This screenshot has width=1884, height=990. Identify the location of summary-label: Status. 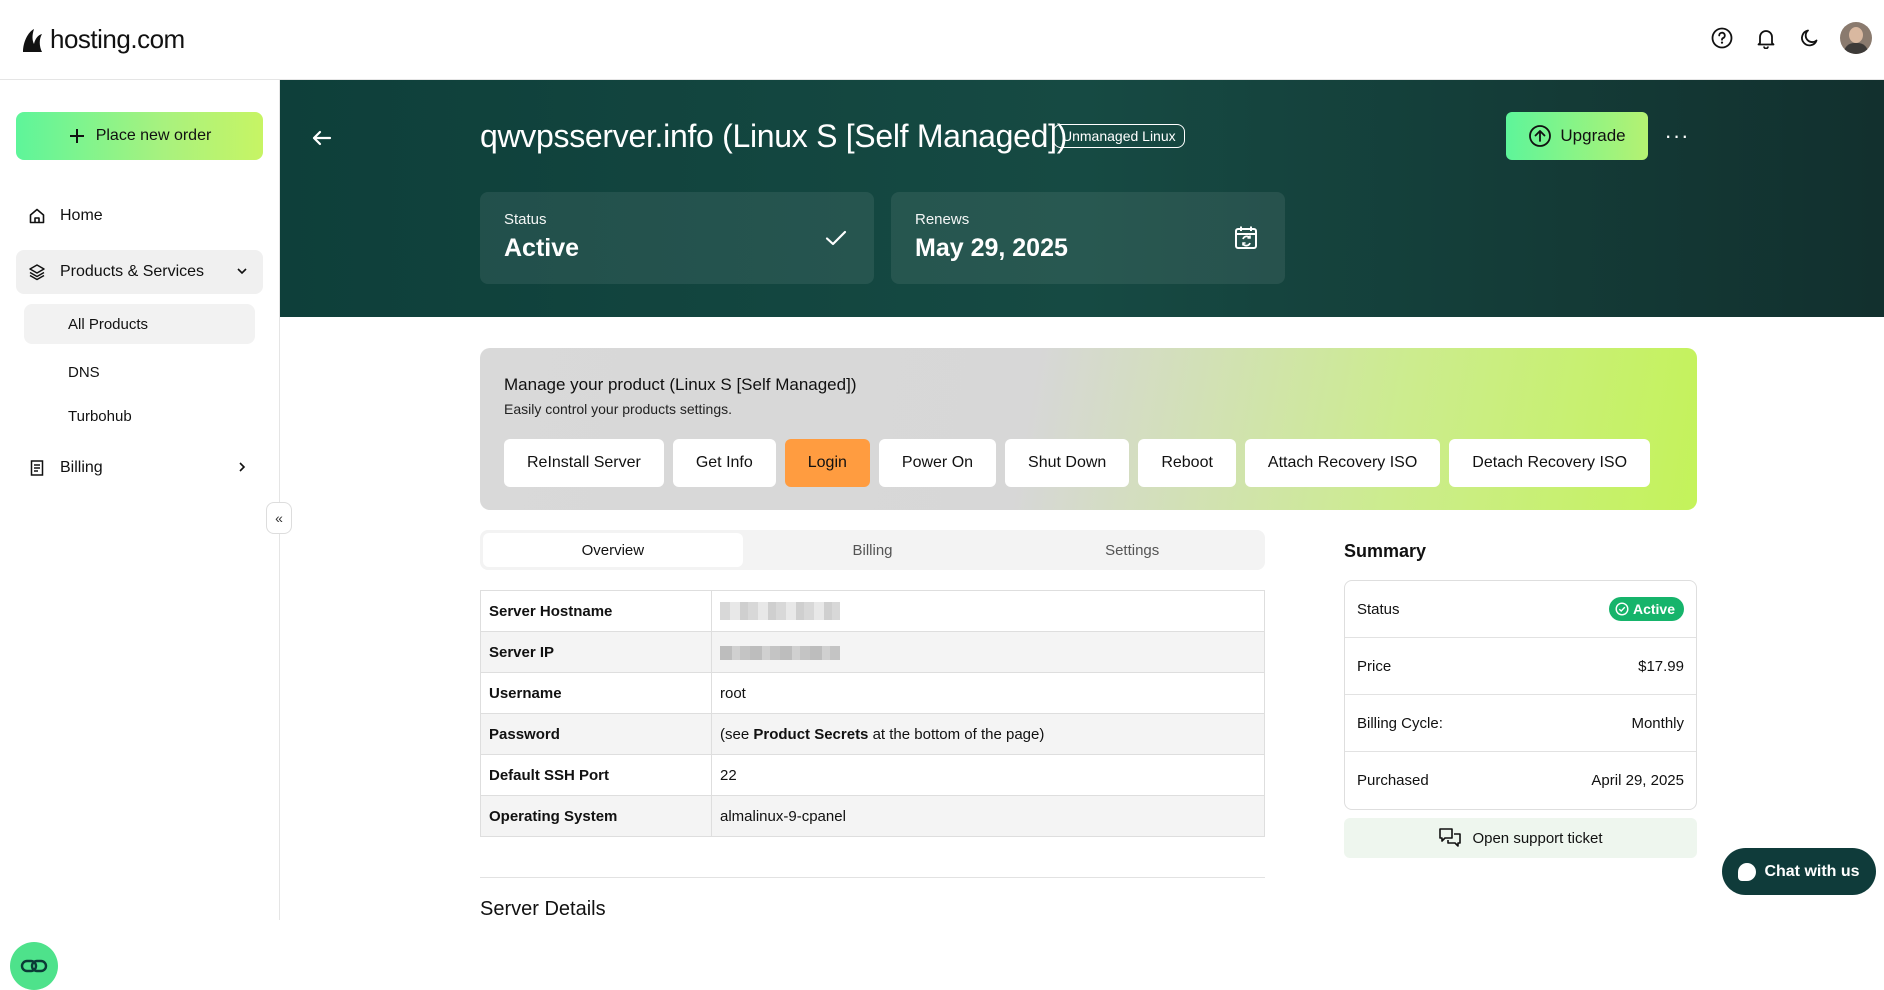
(1378, 609).